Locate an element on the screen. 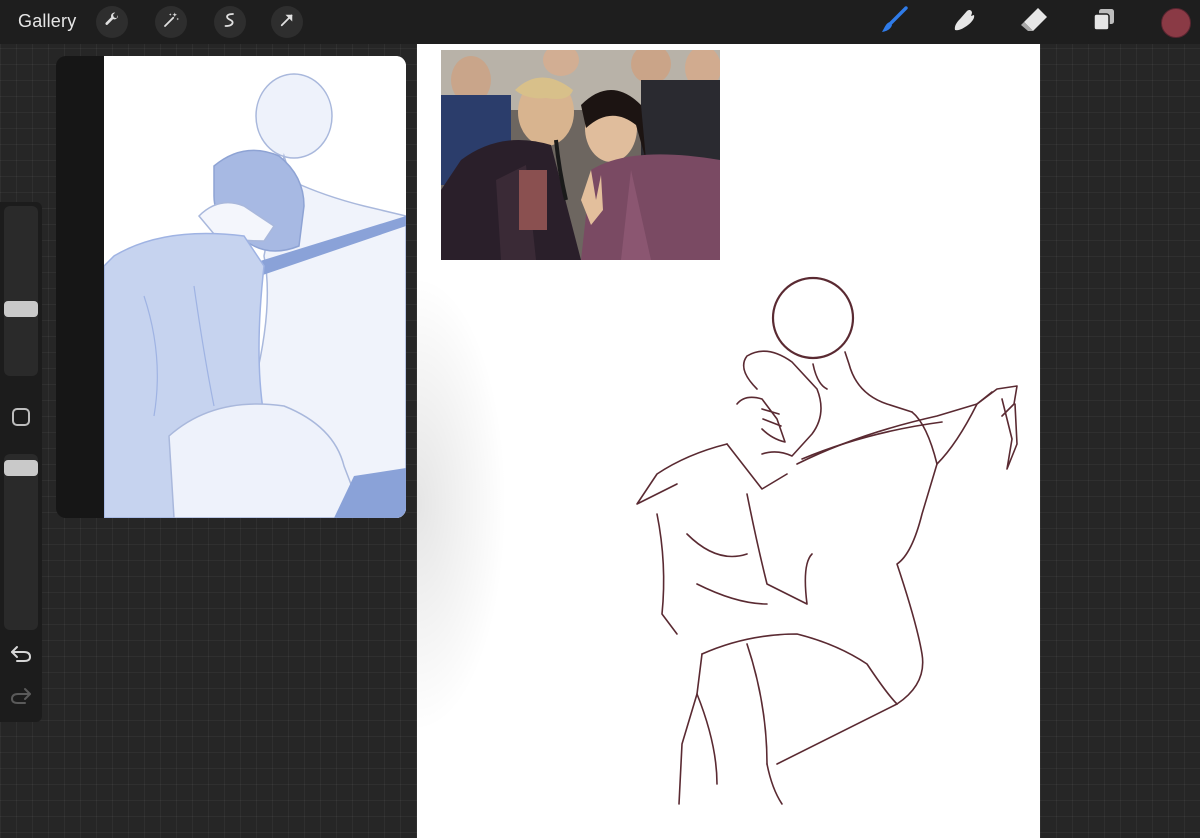 Image resolution: width=1200 pixels, height=838 pixels. brush-tool-button is located at coordinates (894, 22).